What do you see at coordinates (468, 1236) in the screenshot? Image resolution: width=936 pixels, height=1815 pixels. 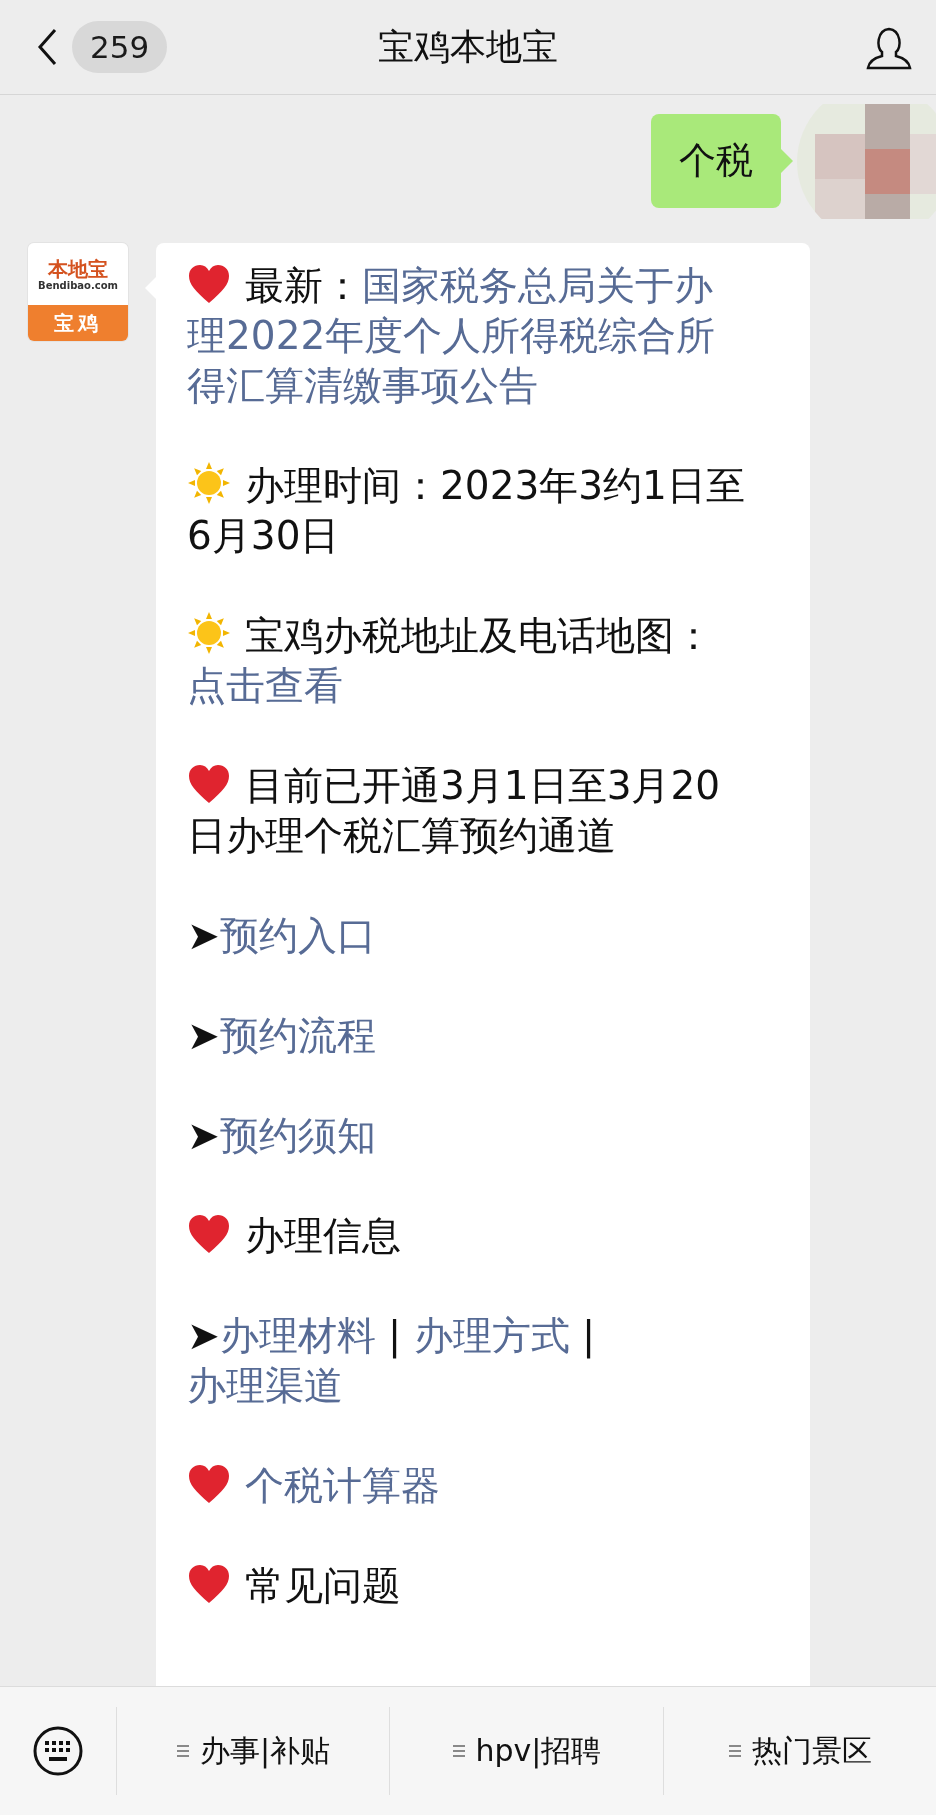 I see `paragraph: 办理信息` at bounding box center [468, 1236].